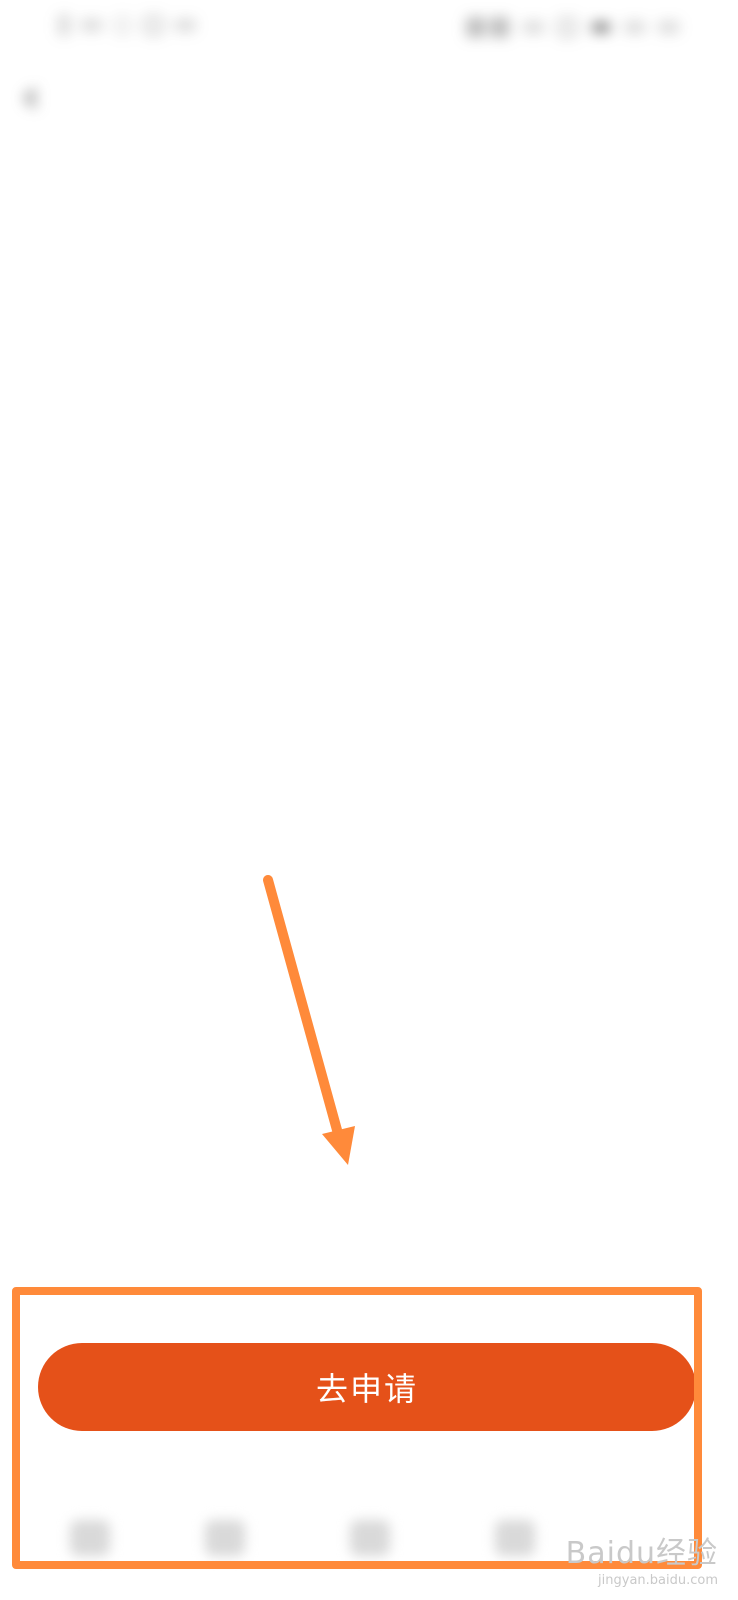 The width and height of the screenshot is (738, 1600). What do you see at coordinates (369, 100) in the screenshot?
I see `navigation-bar: ‹` at bounding box center [369, 100].